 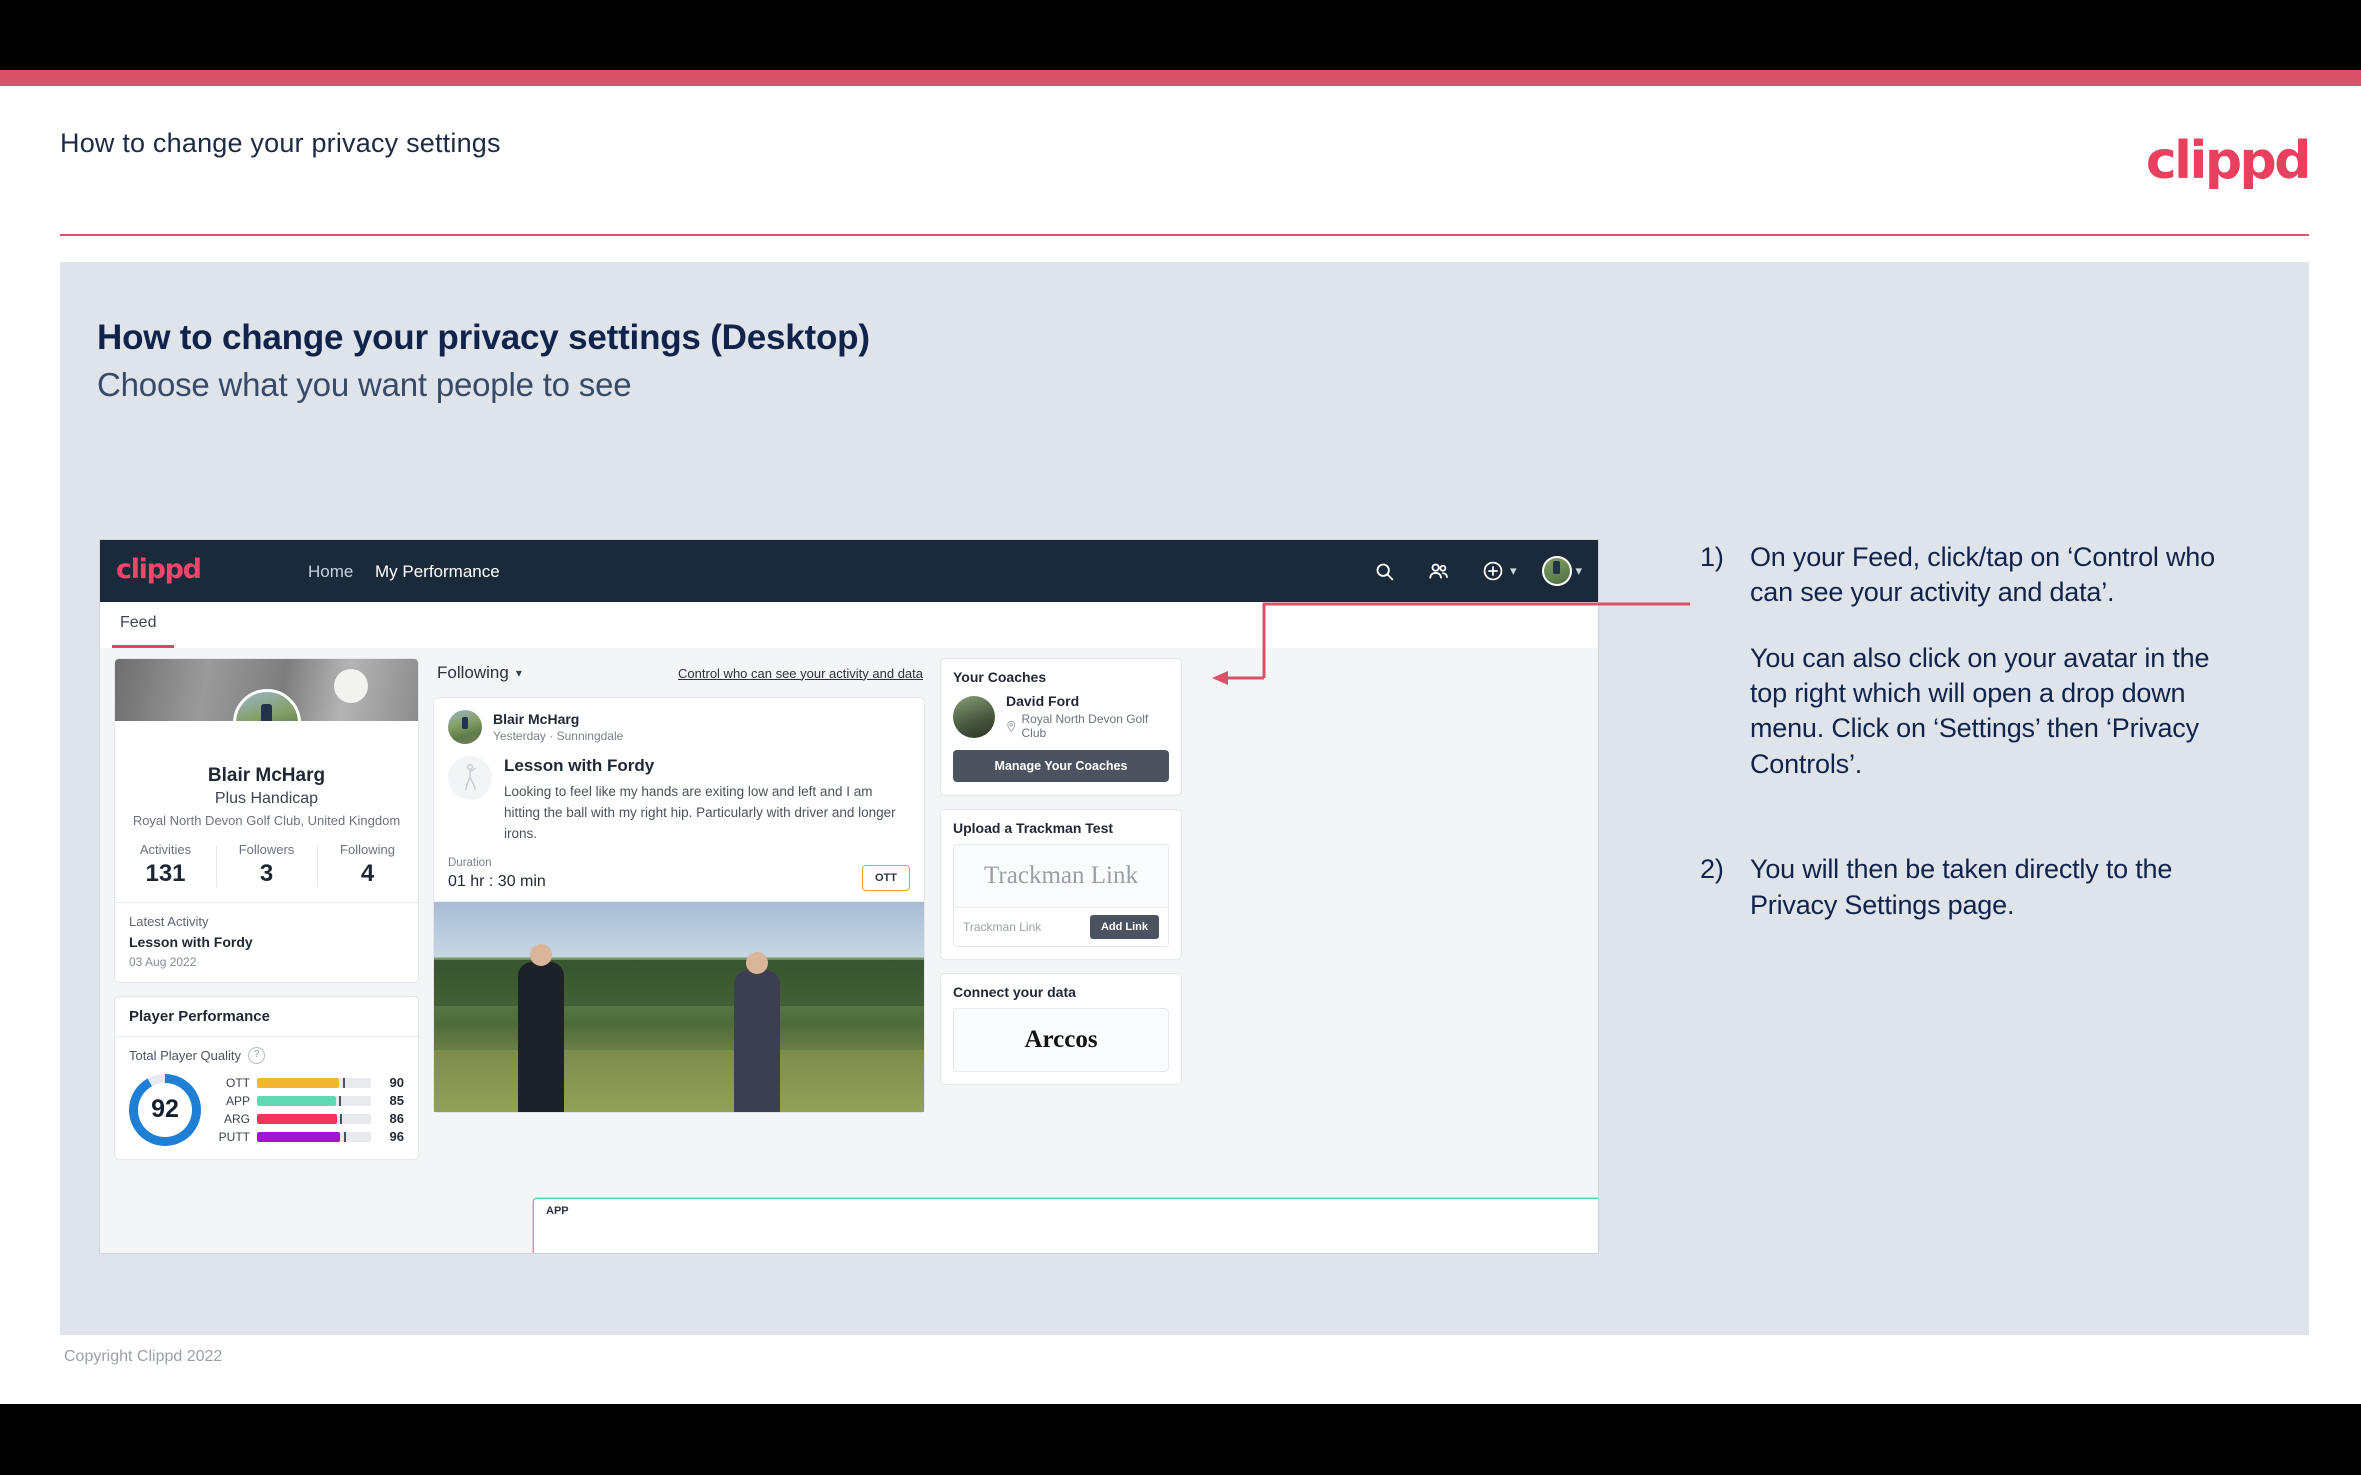 What do you see at coordinates (849, 625) in the screenshot?
I see `app-tabbar: Feed` at bounding box center [849, 625].